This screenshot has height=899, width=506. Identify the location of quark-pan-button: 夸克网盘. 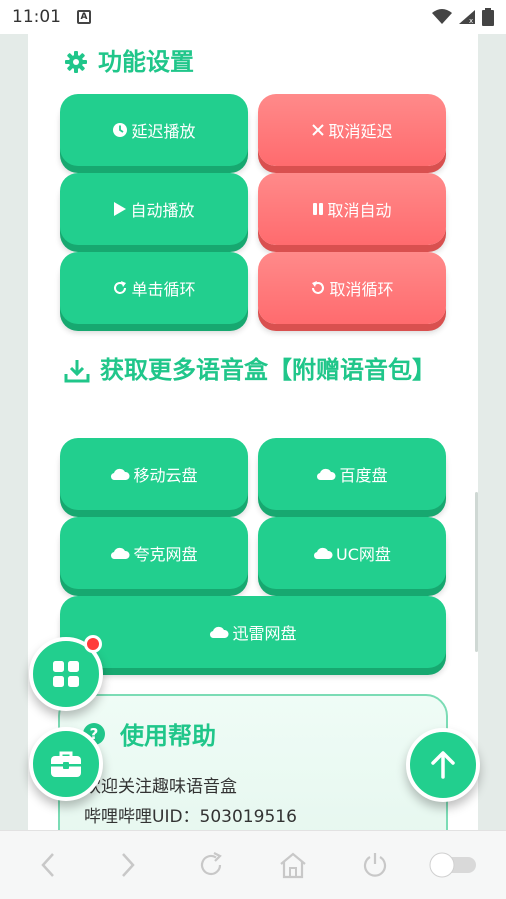
(154, 553).